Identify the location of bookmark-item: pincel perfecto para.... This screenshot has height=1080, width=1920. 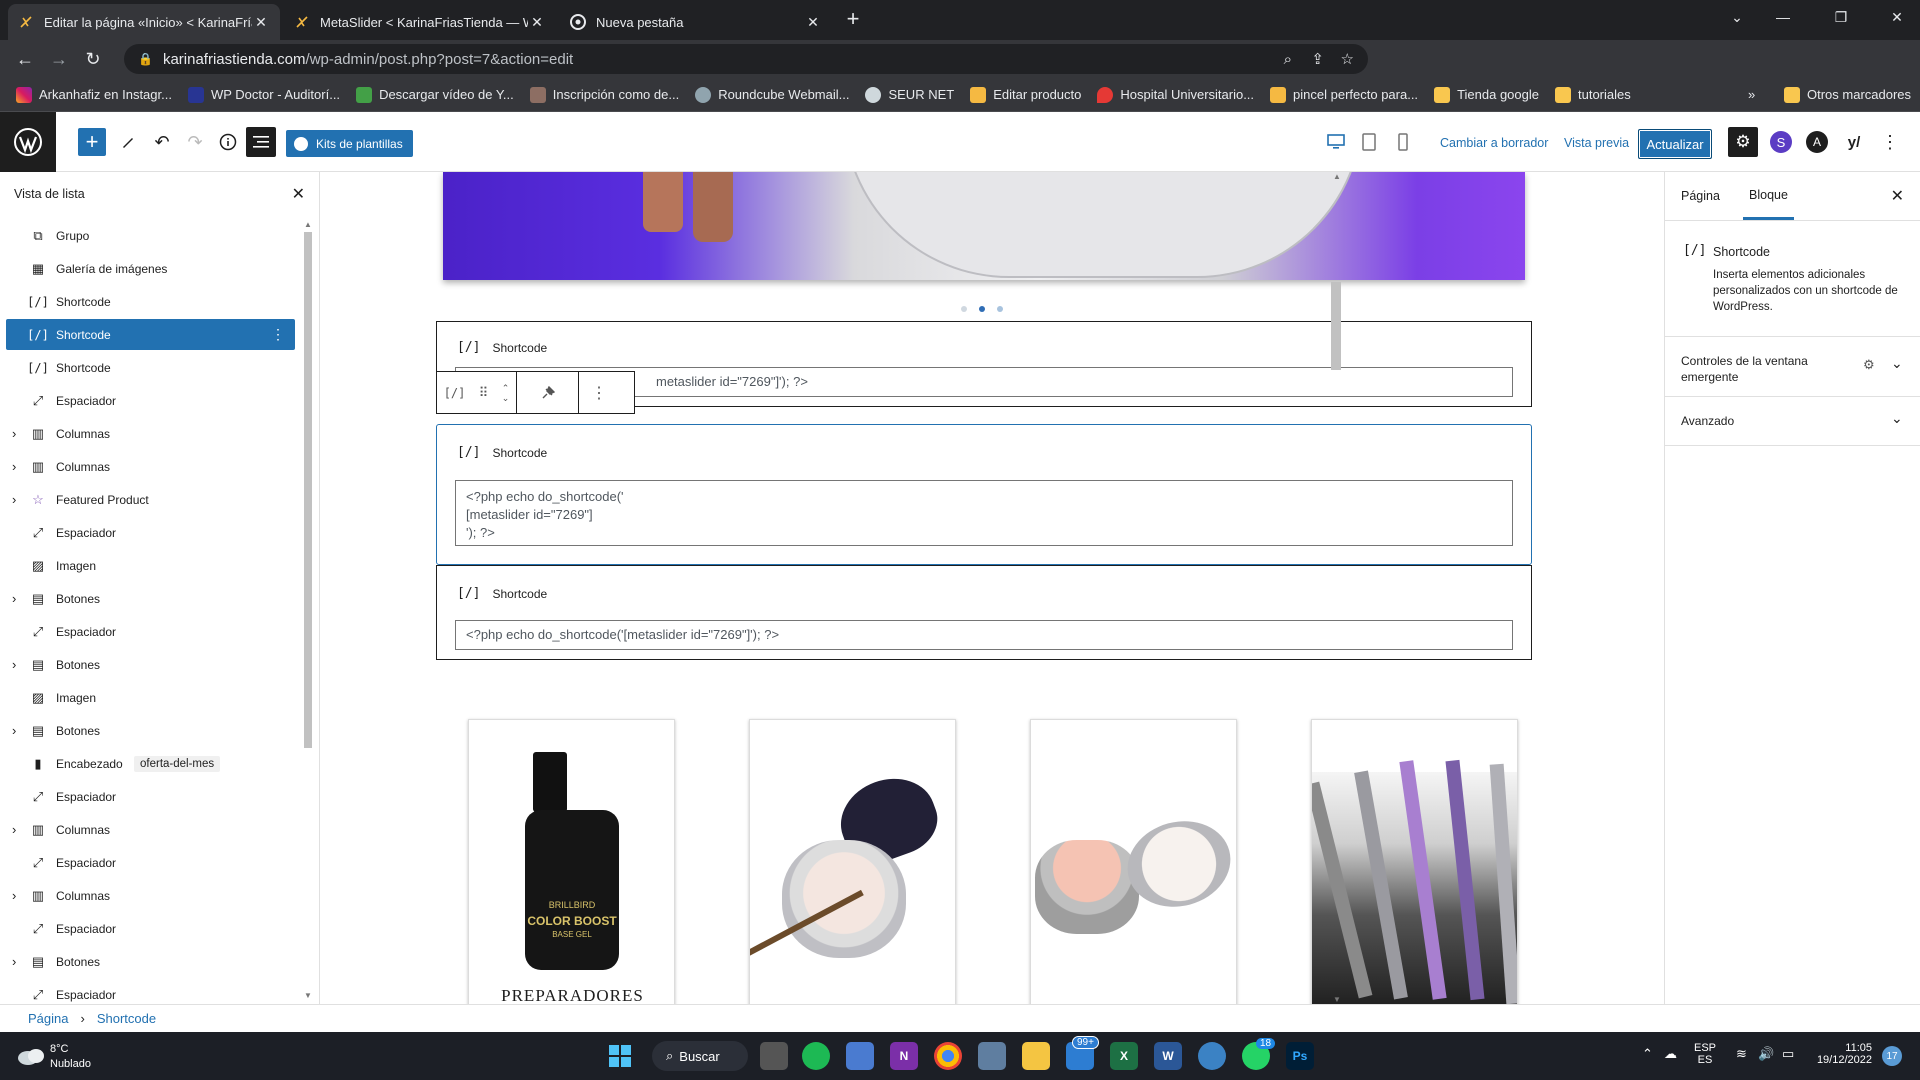
(1344, 94).